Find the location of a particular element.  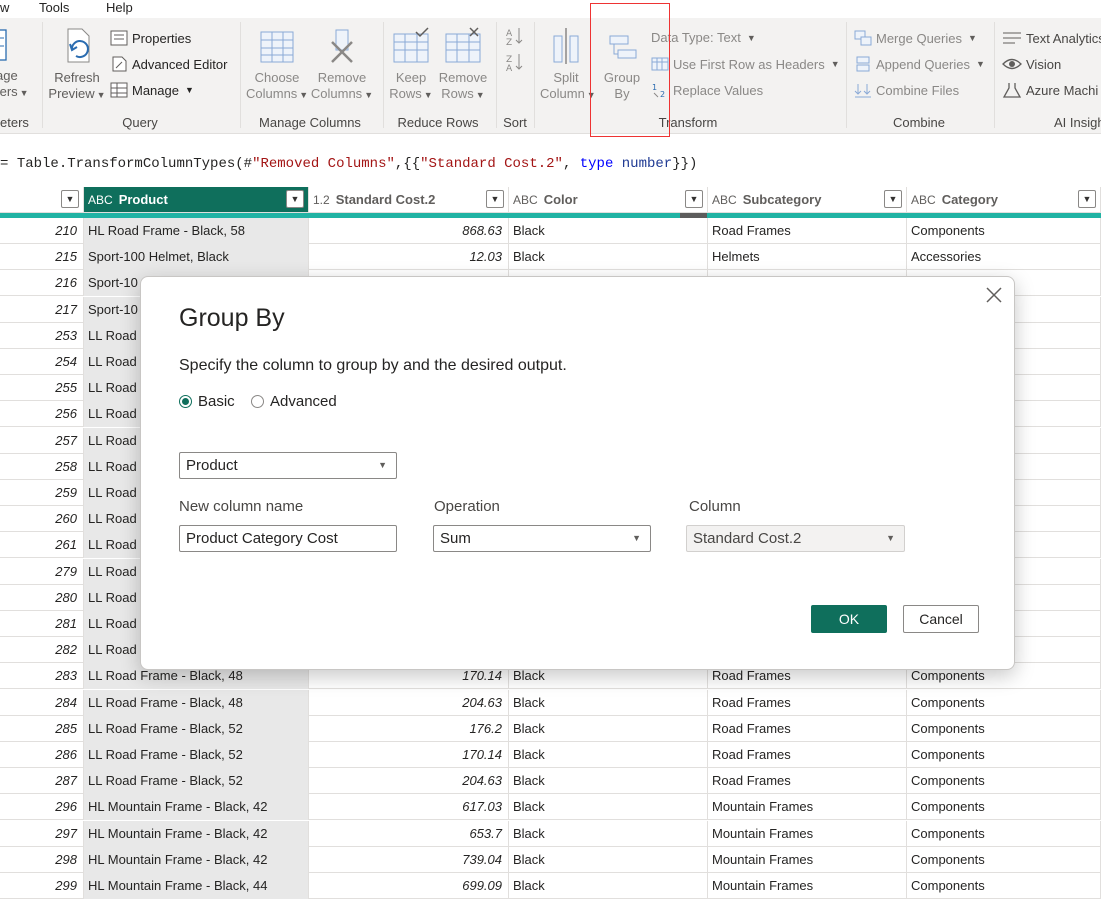

radio-button-selected is located at coordinates (185, 401).